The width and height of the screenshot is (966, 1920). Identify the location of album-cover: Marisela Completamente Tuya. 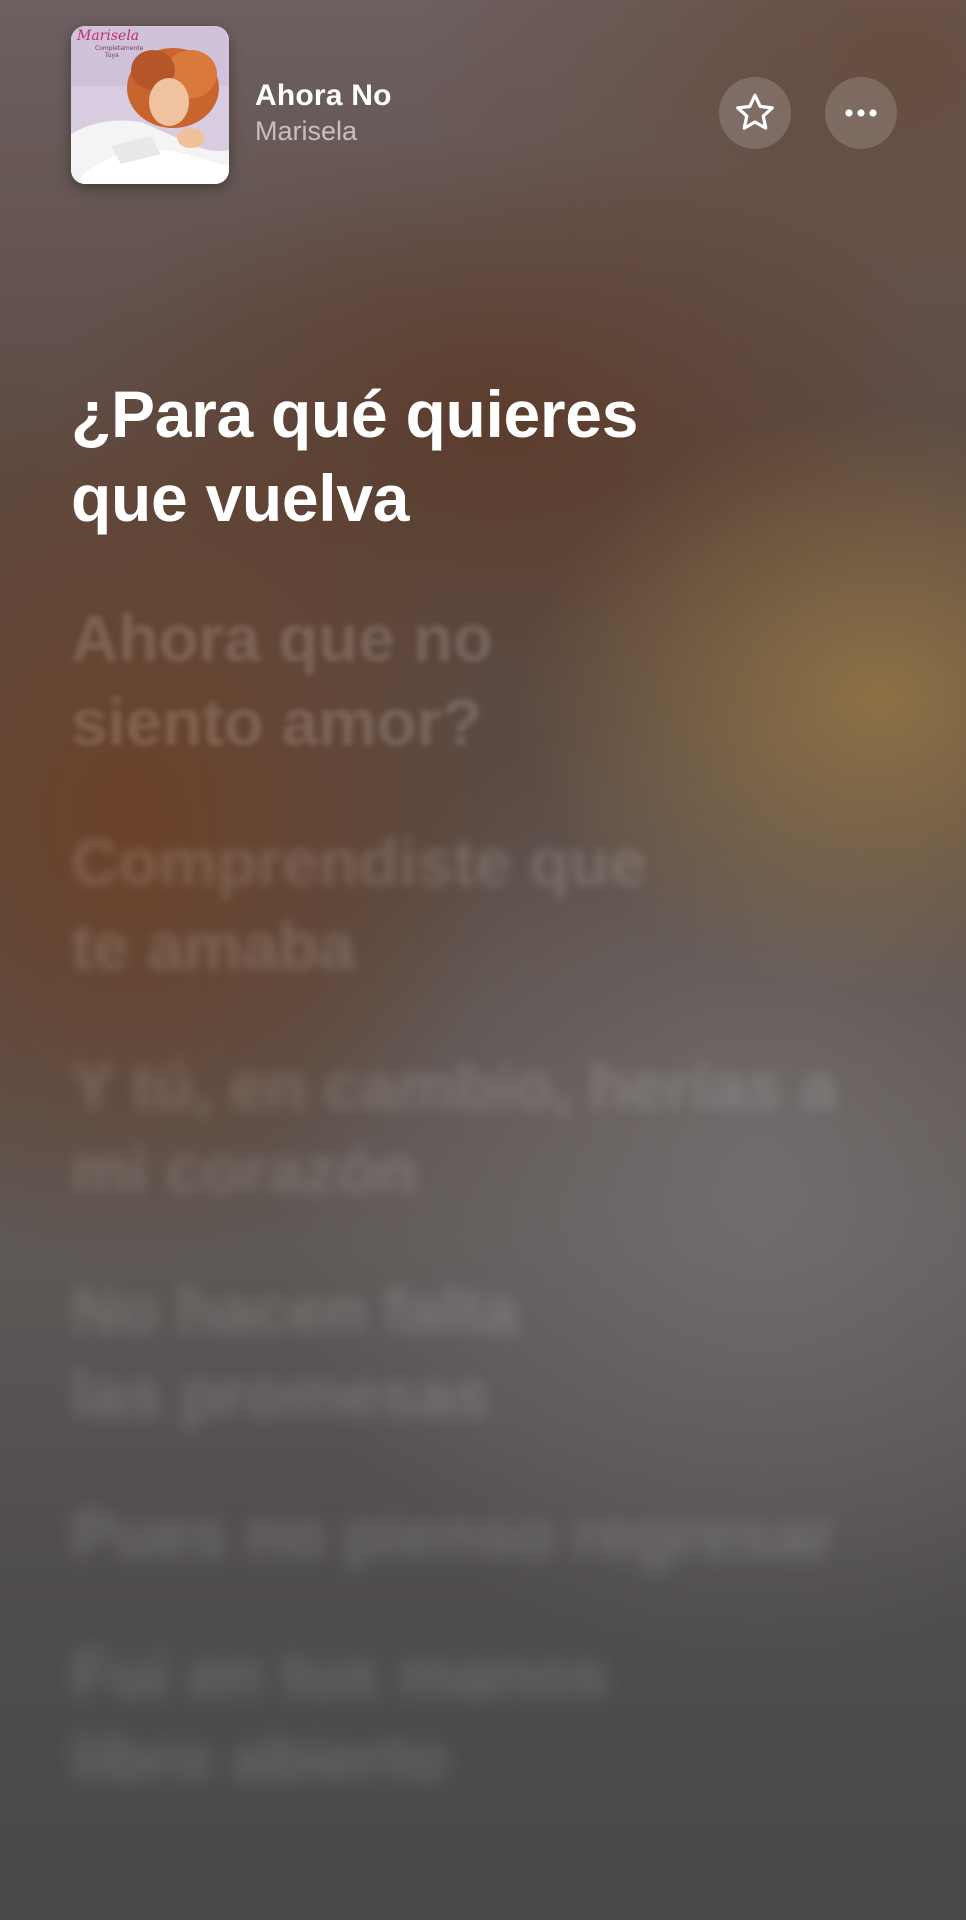
(150, 105).